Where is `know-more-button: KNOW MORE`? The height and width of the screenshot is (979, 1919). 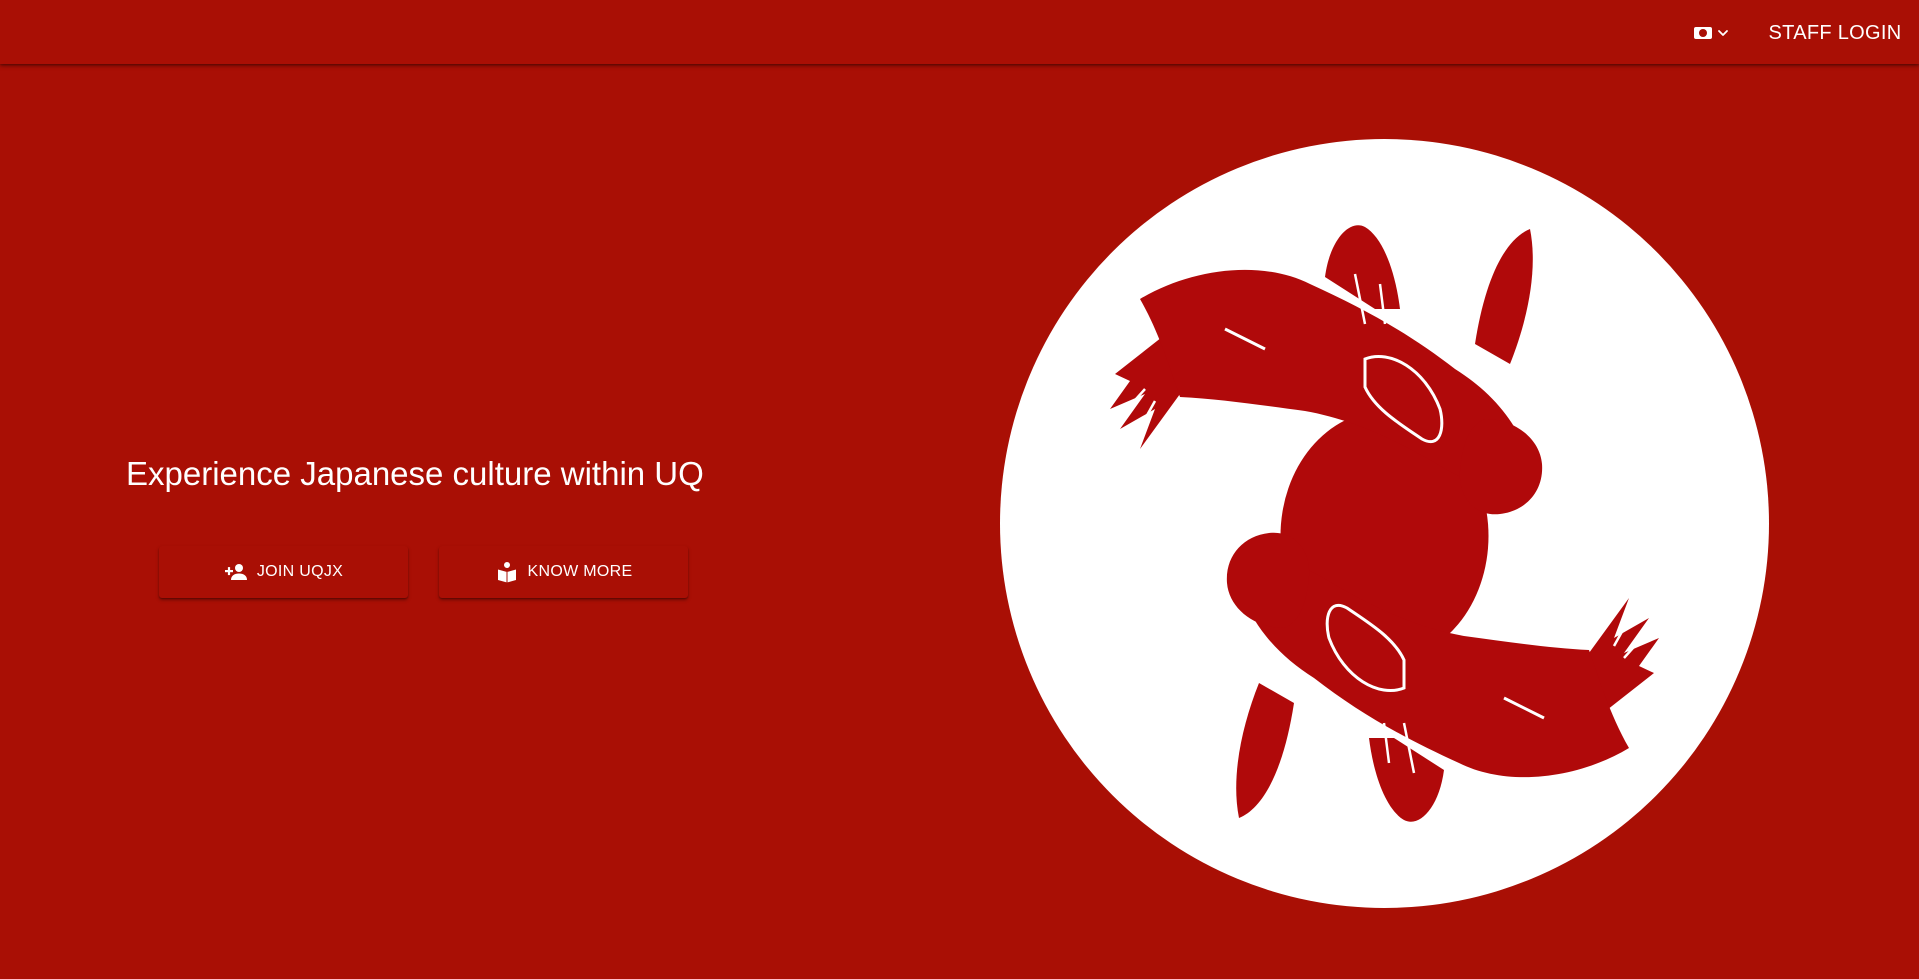 know-more-button: KNOW MORE is located at coordinates (563, 572).